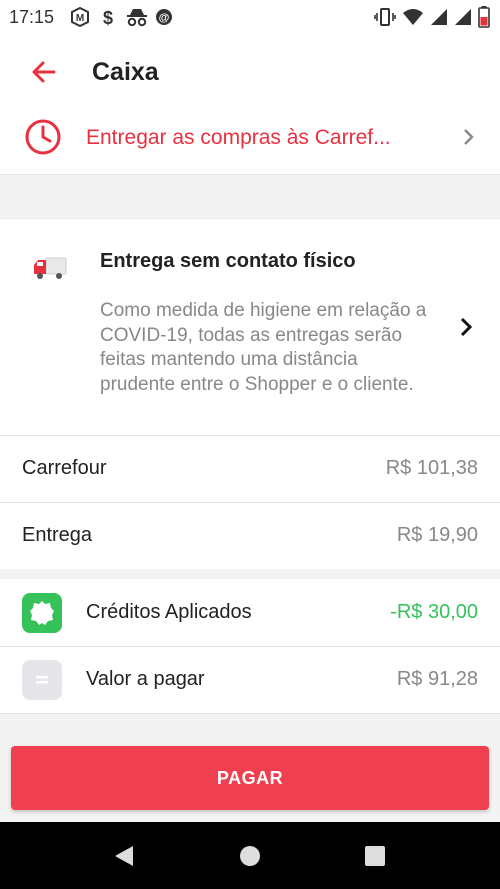 The width and height of the screenshot is (500, 889). I want to click on page-title: Caixa, so click(125, 72).